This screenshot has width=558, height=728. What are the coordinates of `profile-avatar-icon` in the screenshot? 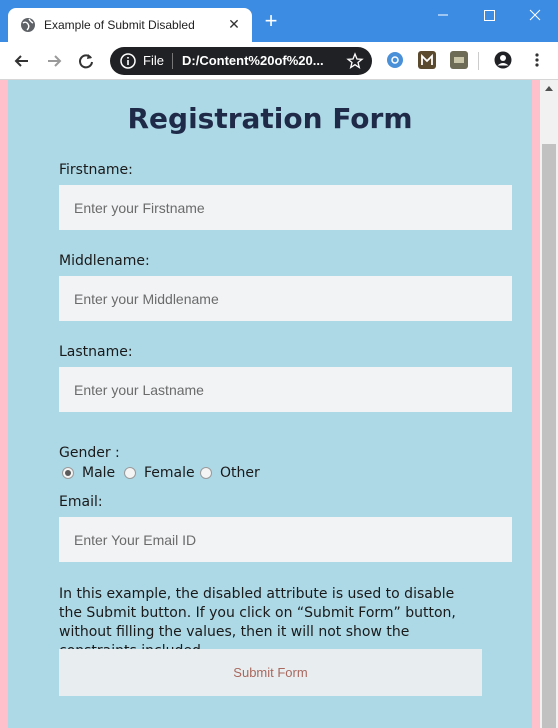 It's located at (503, 60).